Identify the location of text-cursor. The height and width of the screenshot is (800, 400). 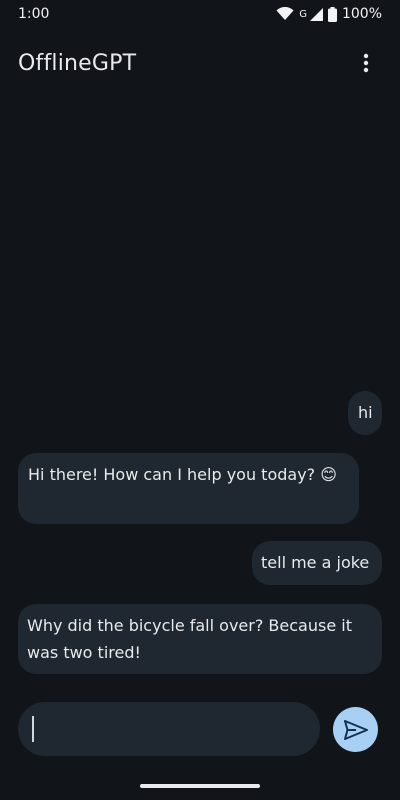
(33, 729).